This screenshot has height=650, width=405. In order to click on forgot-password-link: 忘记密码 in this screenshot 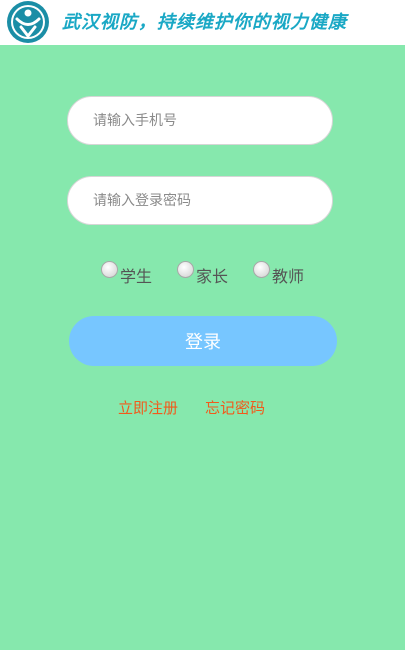, I will do `click(235, 407)`.